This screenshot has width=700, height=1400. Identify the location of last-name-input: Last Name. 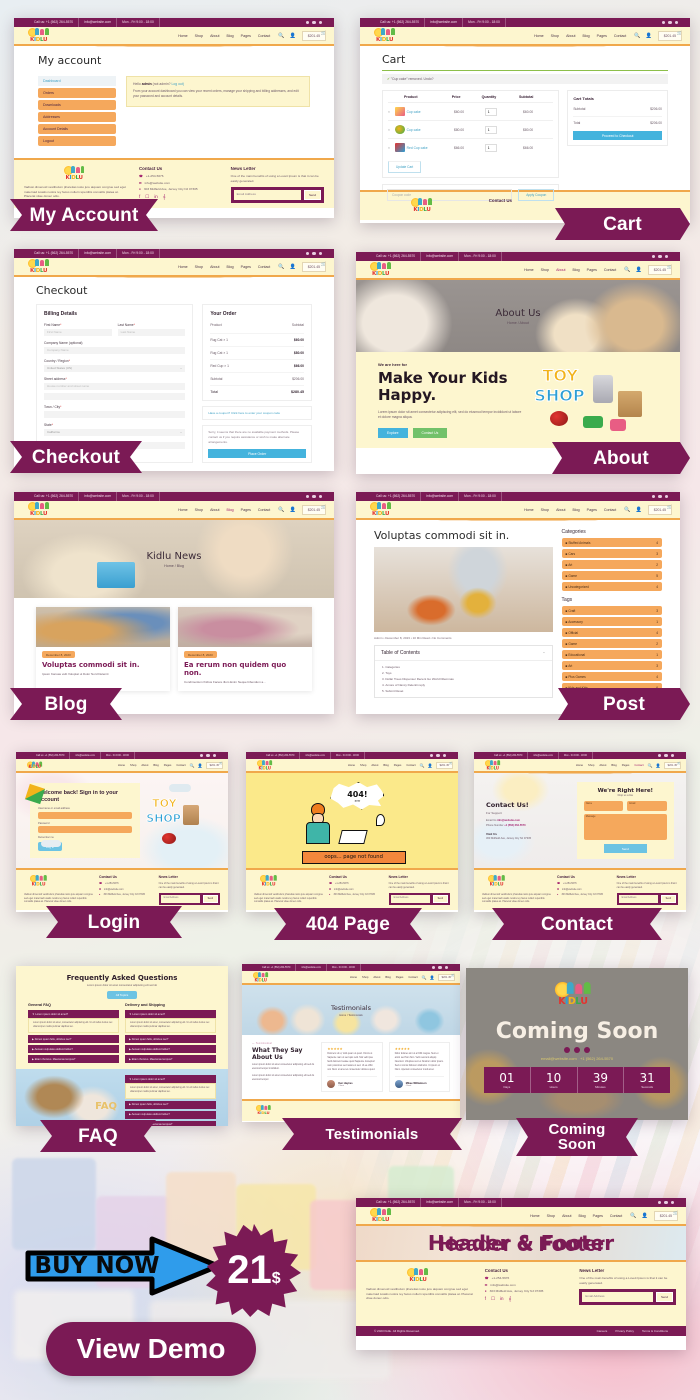
(151, 332).